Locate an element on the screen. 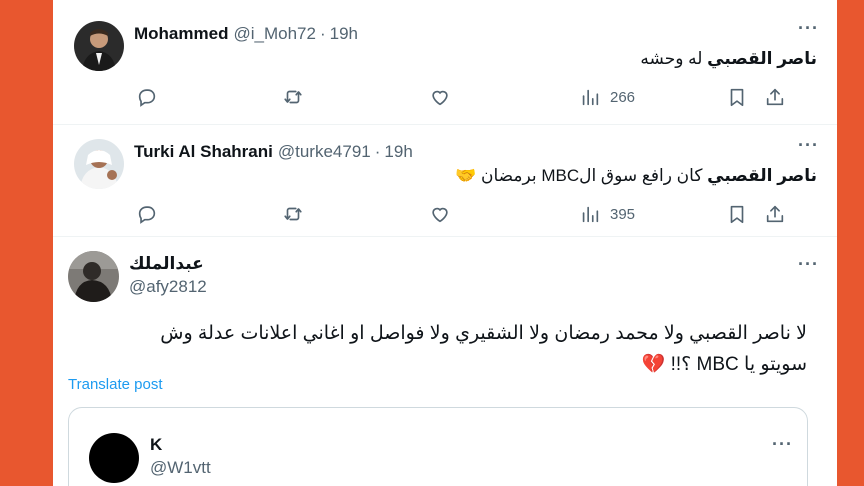 This screenshot has height=486, width=864. user-handle: @i_Moh72 is located at coordinates (274, 34).